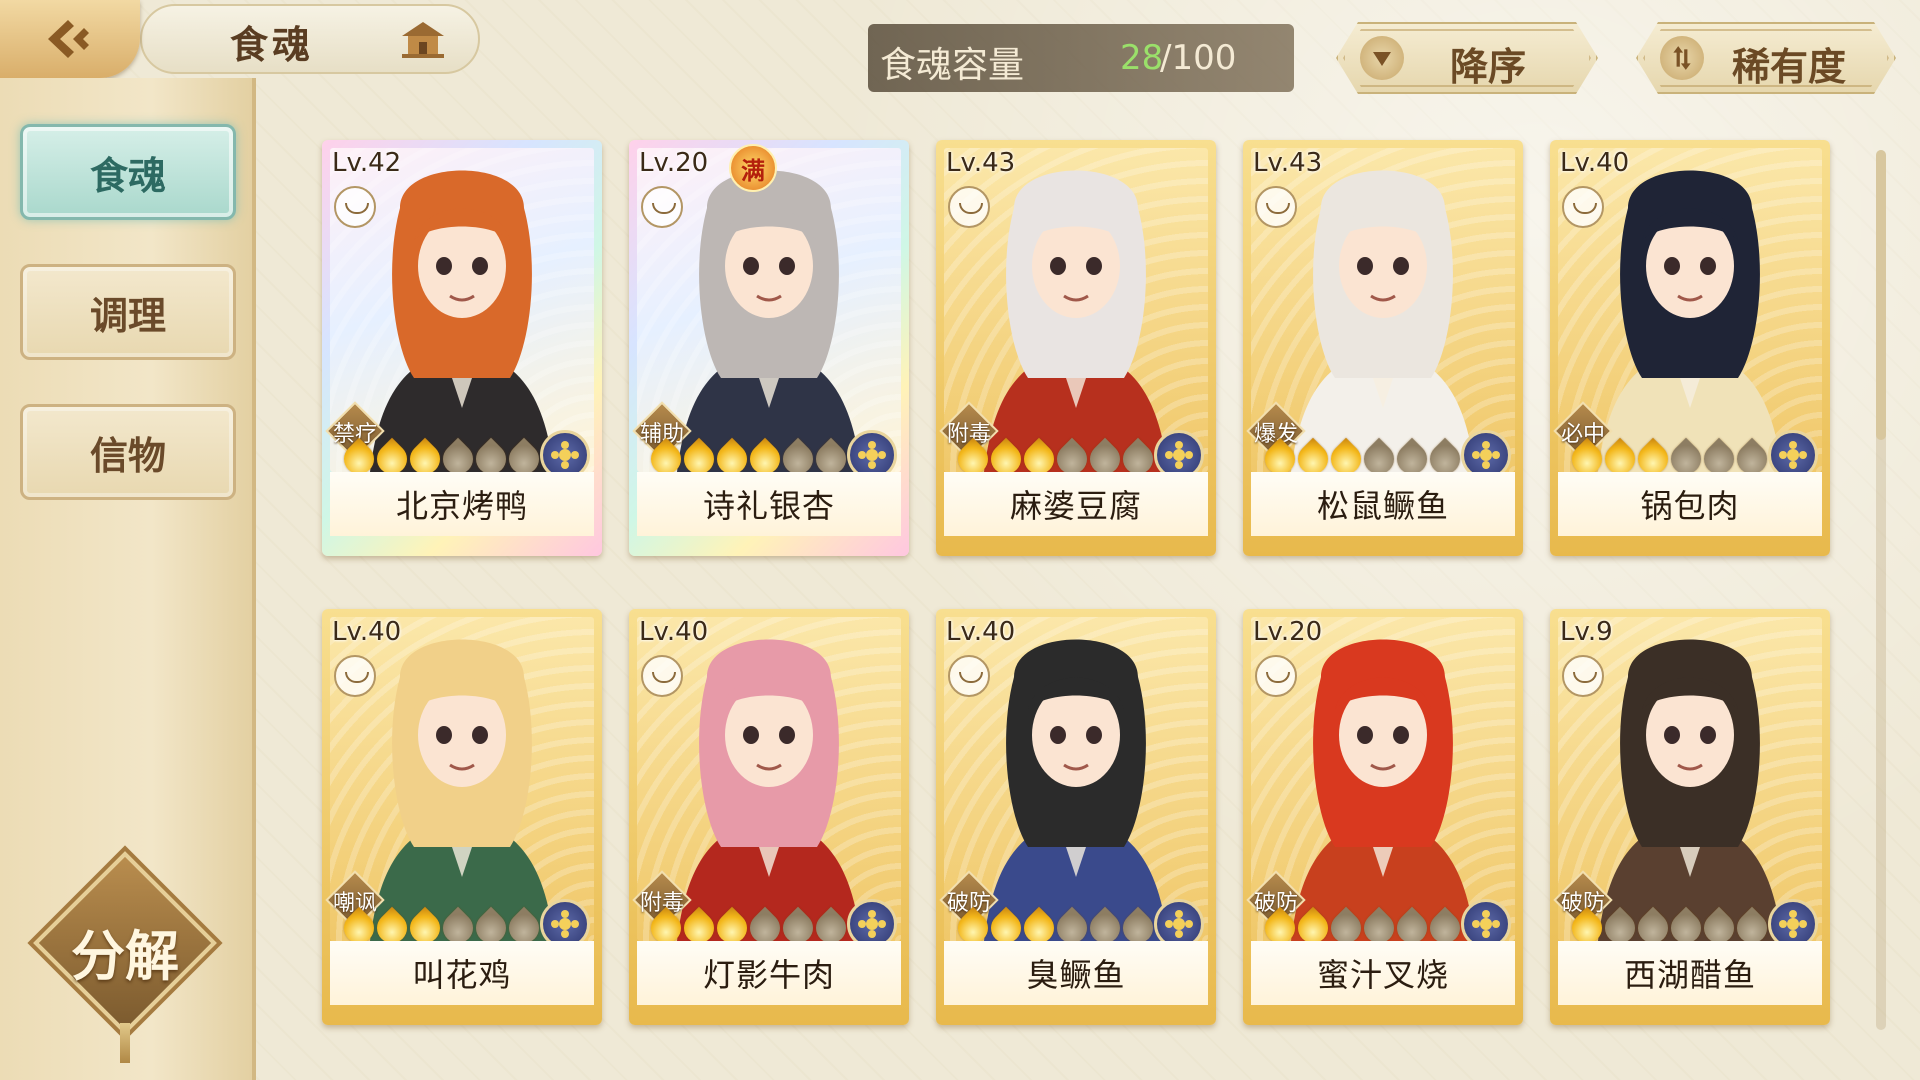 This screenshot has height=1080, width=1920. I want to click on sort-down-icon, so click(1382, 58).